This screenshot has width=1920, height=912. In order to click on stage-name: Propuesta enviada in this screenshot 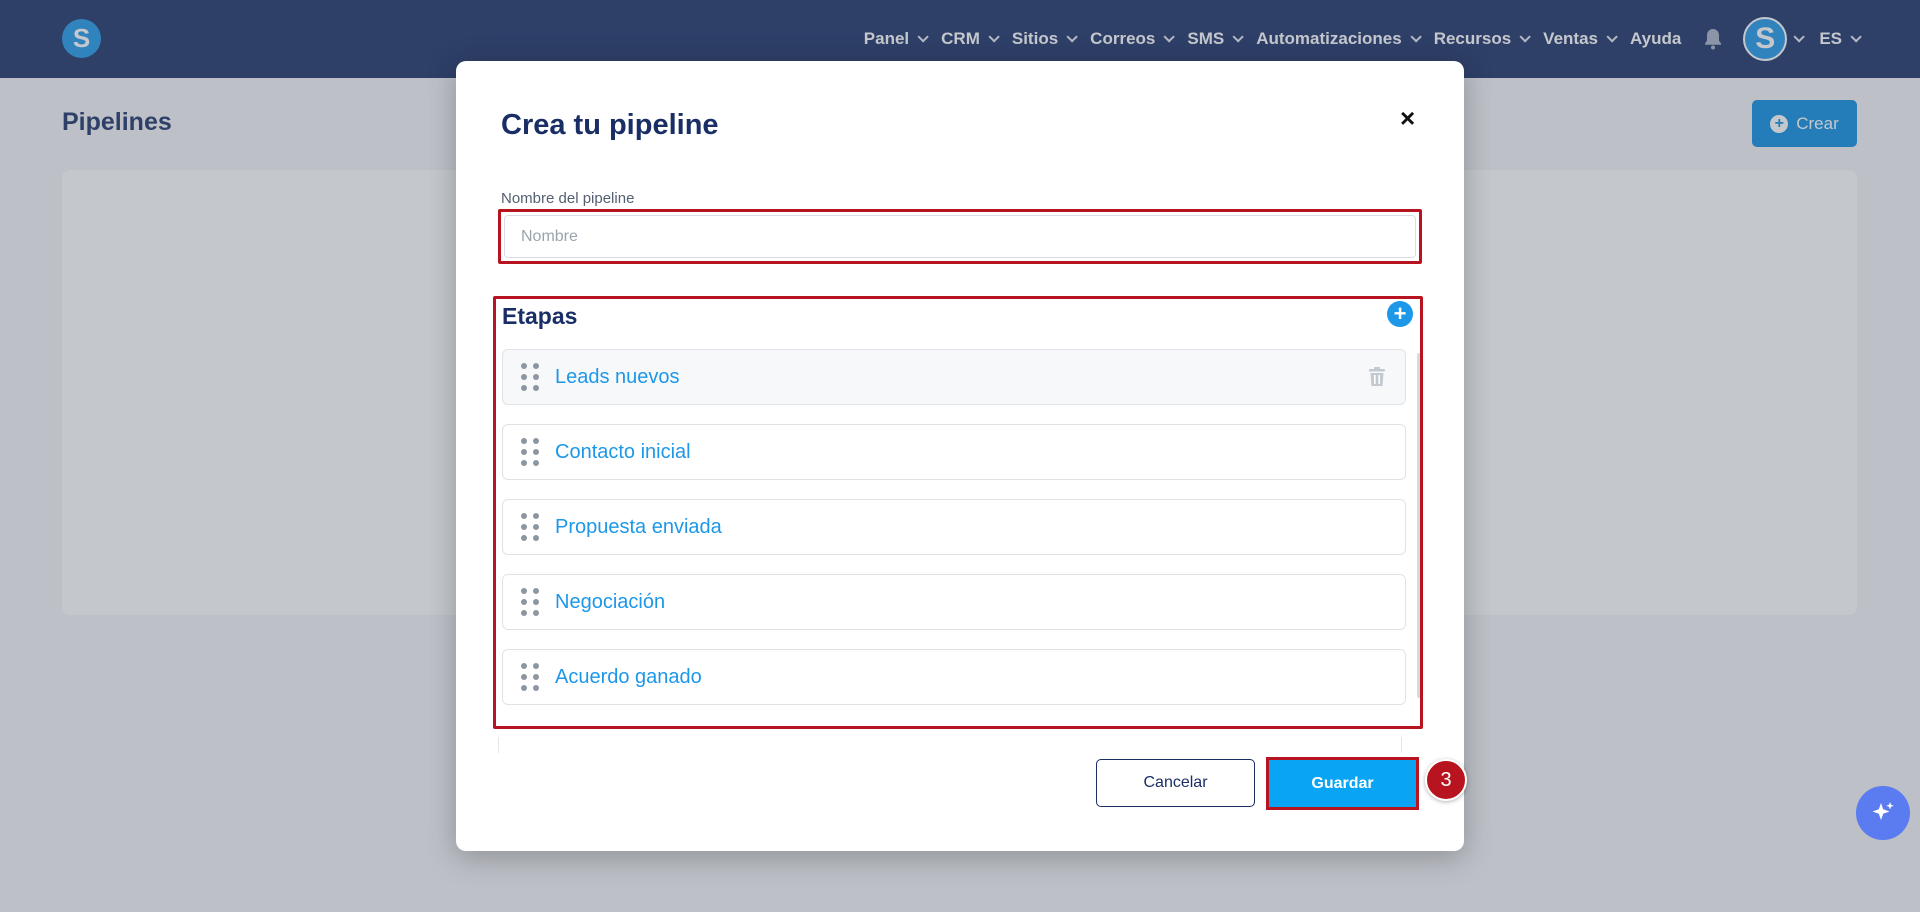, I will do `click(638, 527)`.